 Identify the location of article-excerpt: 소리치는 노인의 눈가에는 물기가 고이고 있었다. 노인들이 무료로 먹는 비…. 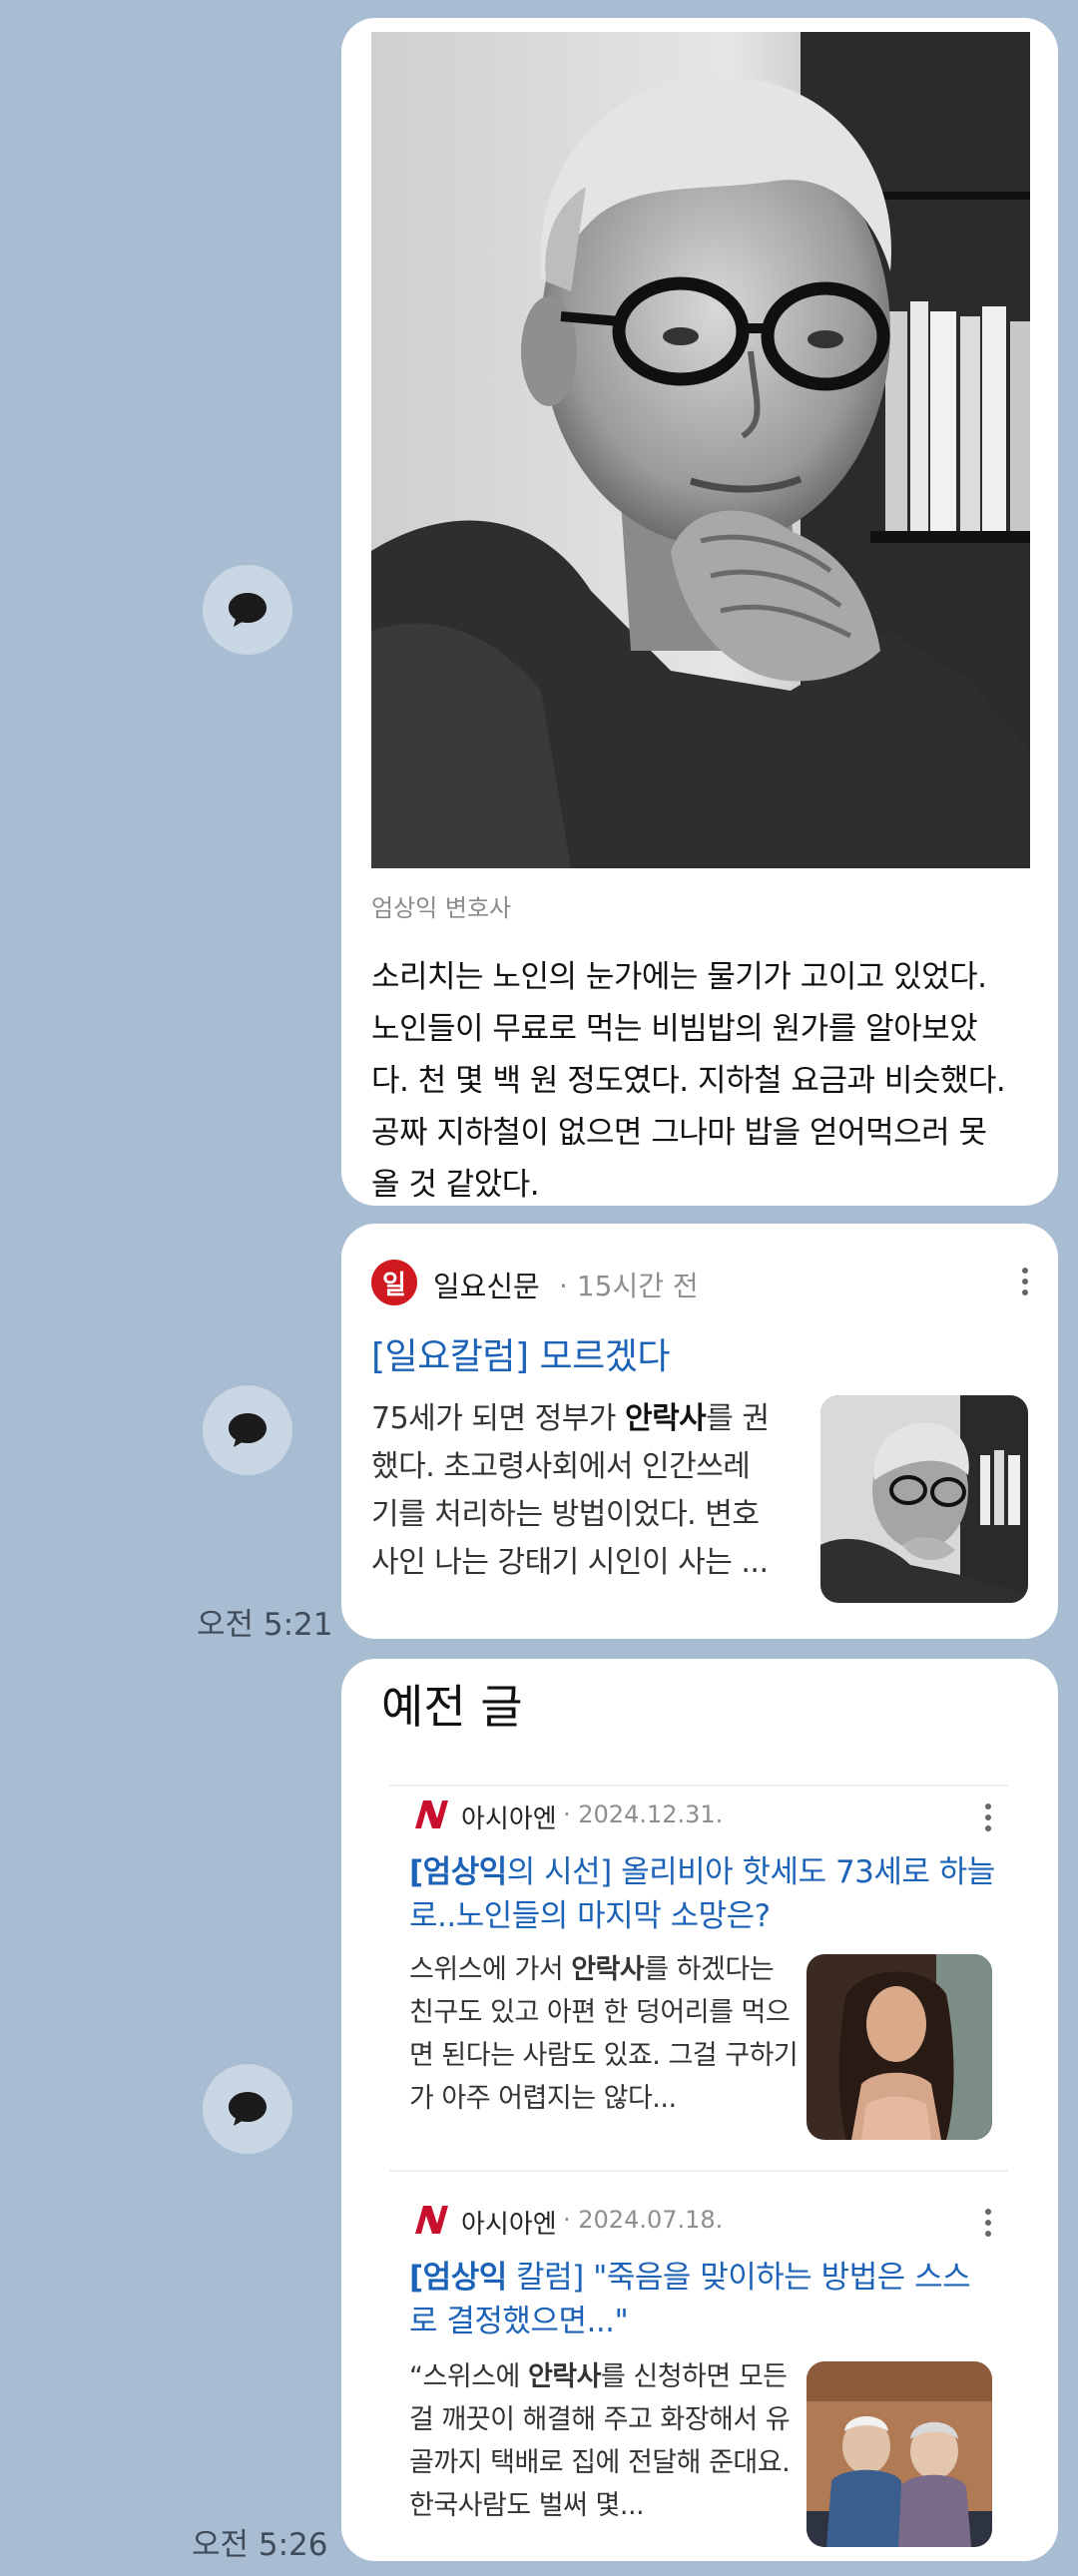
(688, 1081).